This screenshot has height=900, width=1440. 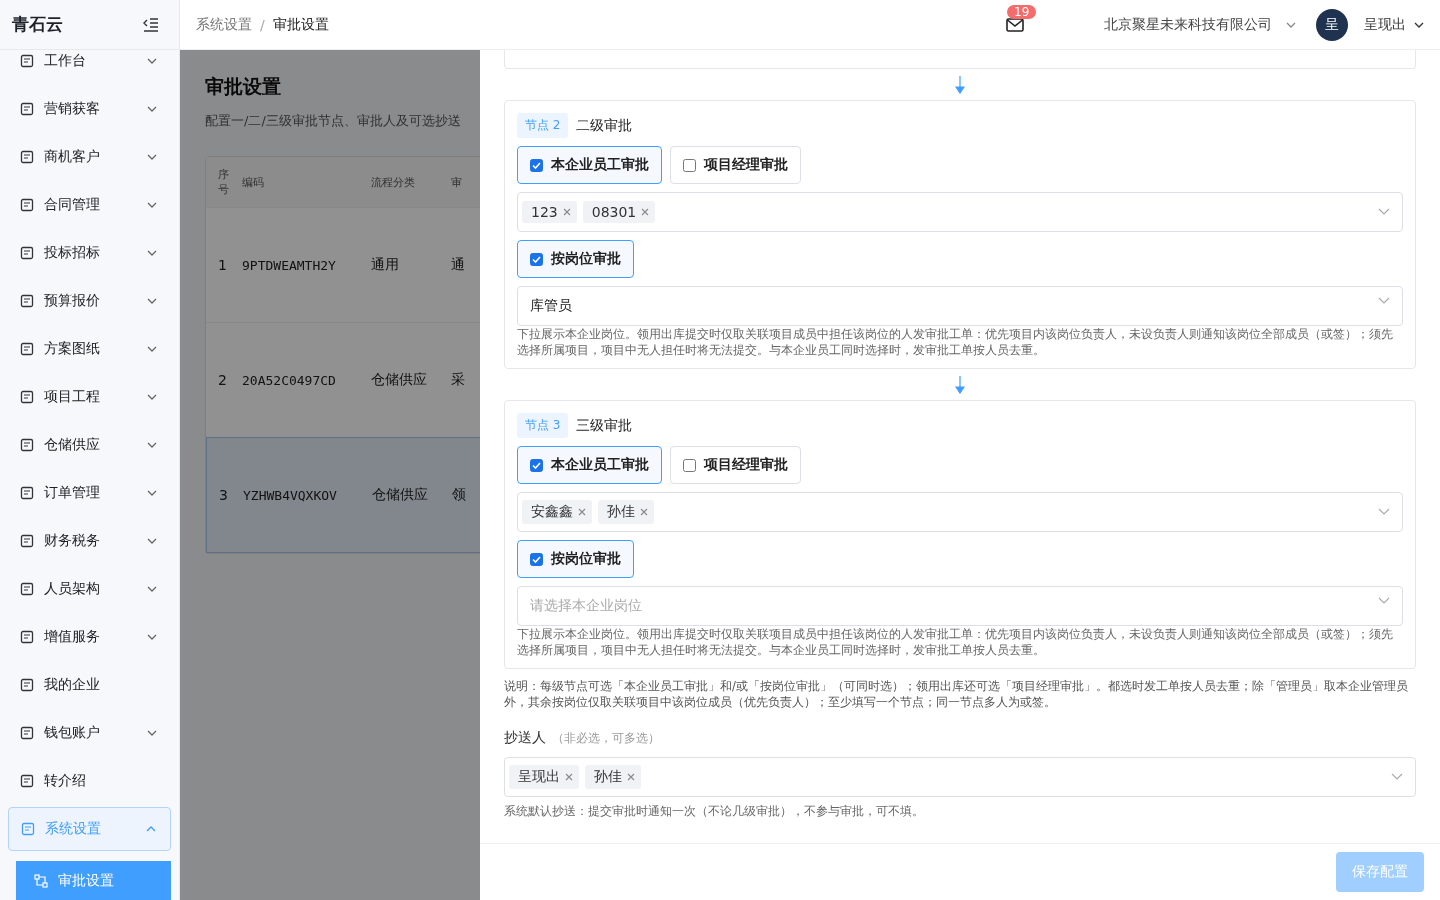 What do you see at coordinates (557, 512) in the screenshot?
I see `person-tag: 安鑫鑫` at bounding box center [557, 512].